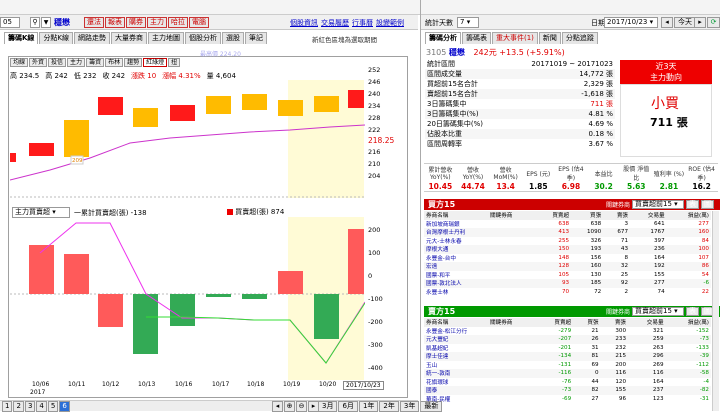  Describe the element at coordinates (289, 406) in the screenshot. I see `zoom-in-icon: ⊕` at that location.